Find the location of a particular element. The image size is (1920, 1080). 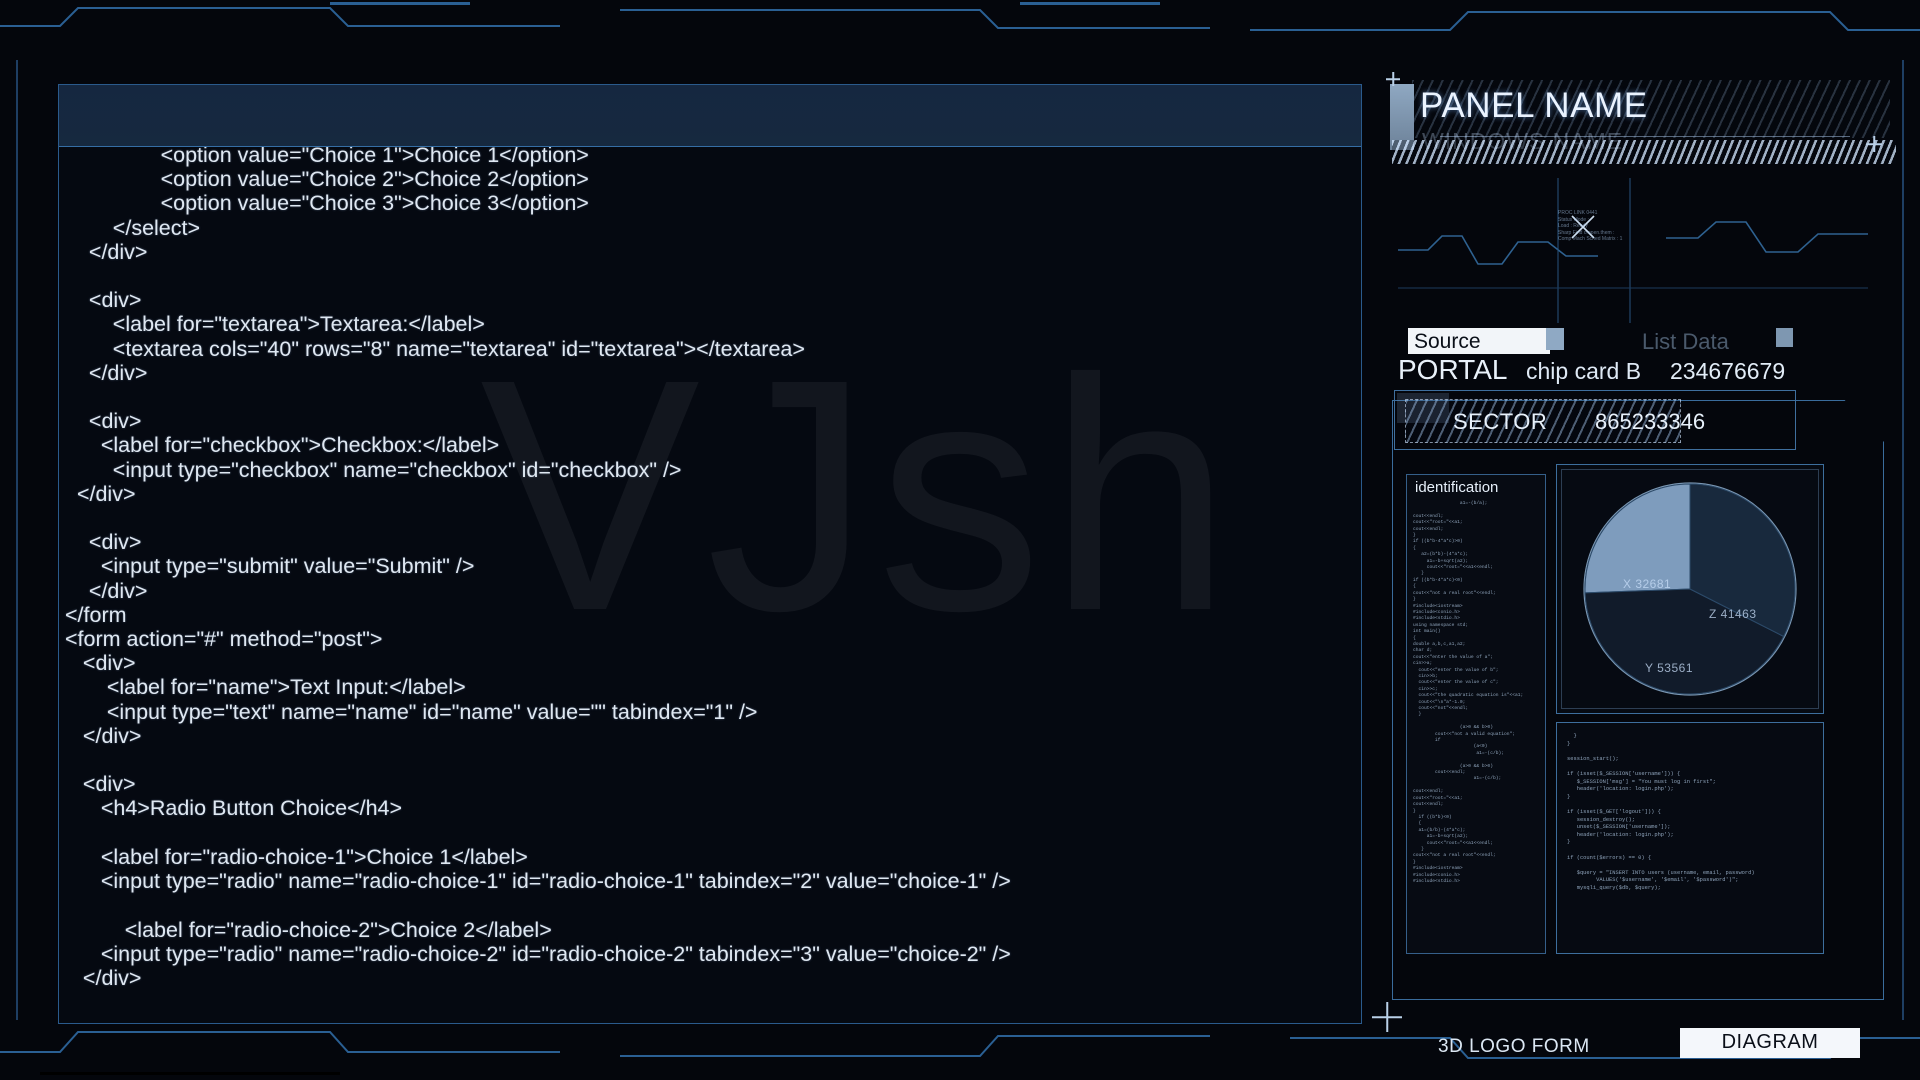

list-data-label: List Data is located at coordinates (1685, 342).